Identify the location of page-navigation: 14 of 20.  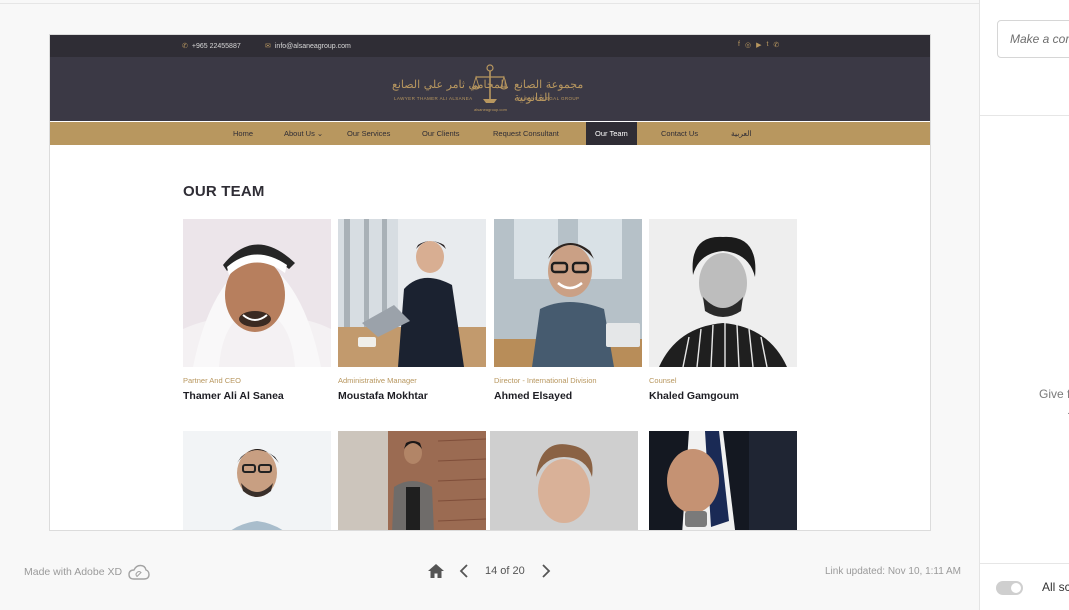
(491, 571).